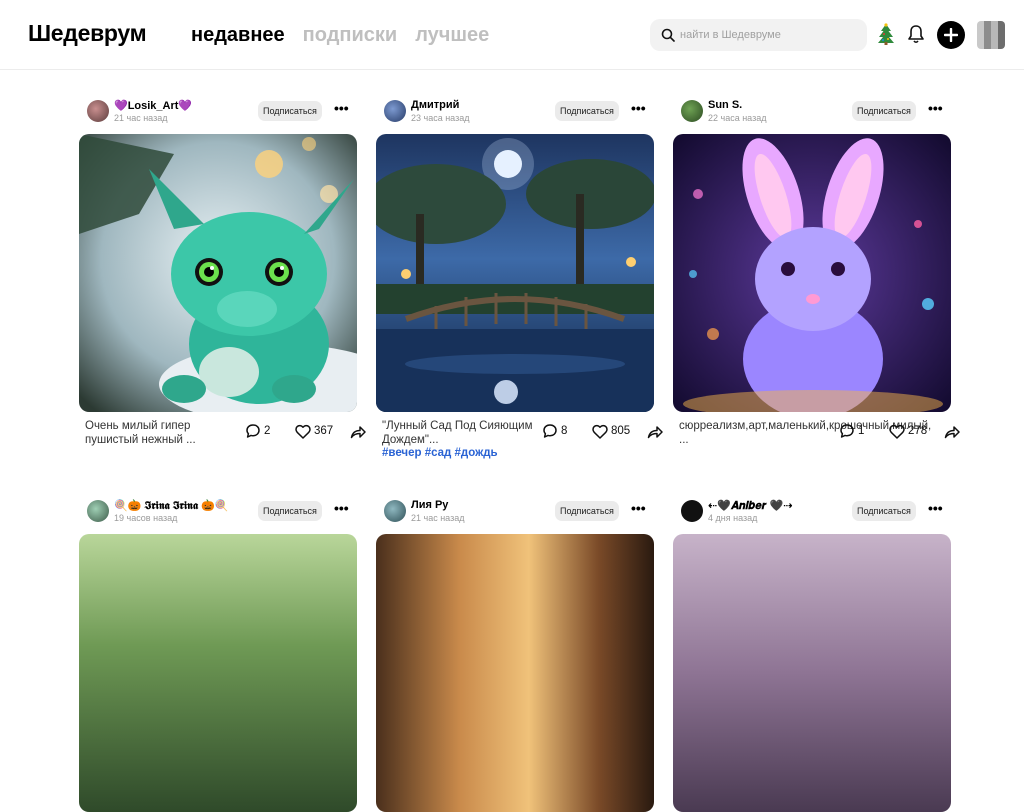 The width and height of the screenshot is (1024, 812). What do you see at coordinates (733, 518) in the screenshot?
I see `post-time: 4 дня назад` at bounding box center [733, 518].